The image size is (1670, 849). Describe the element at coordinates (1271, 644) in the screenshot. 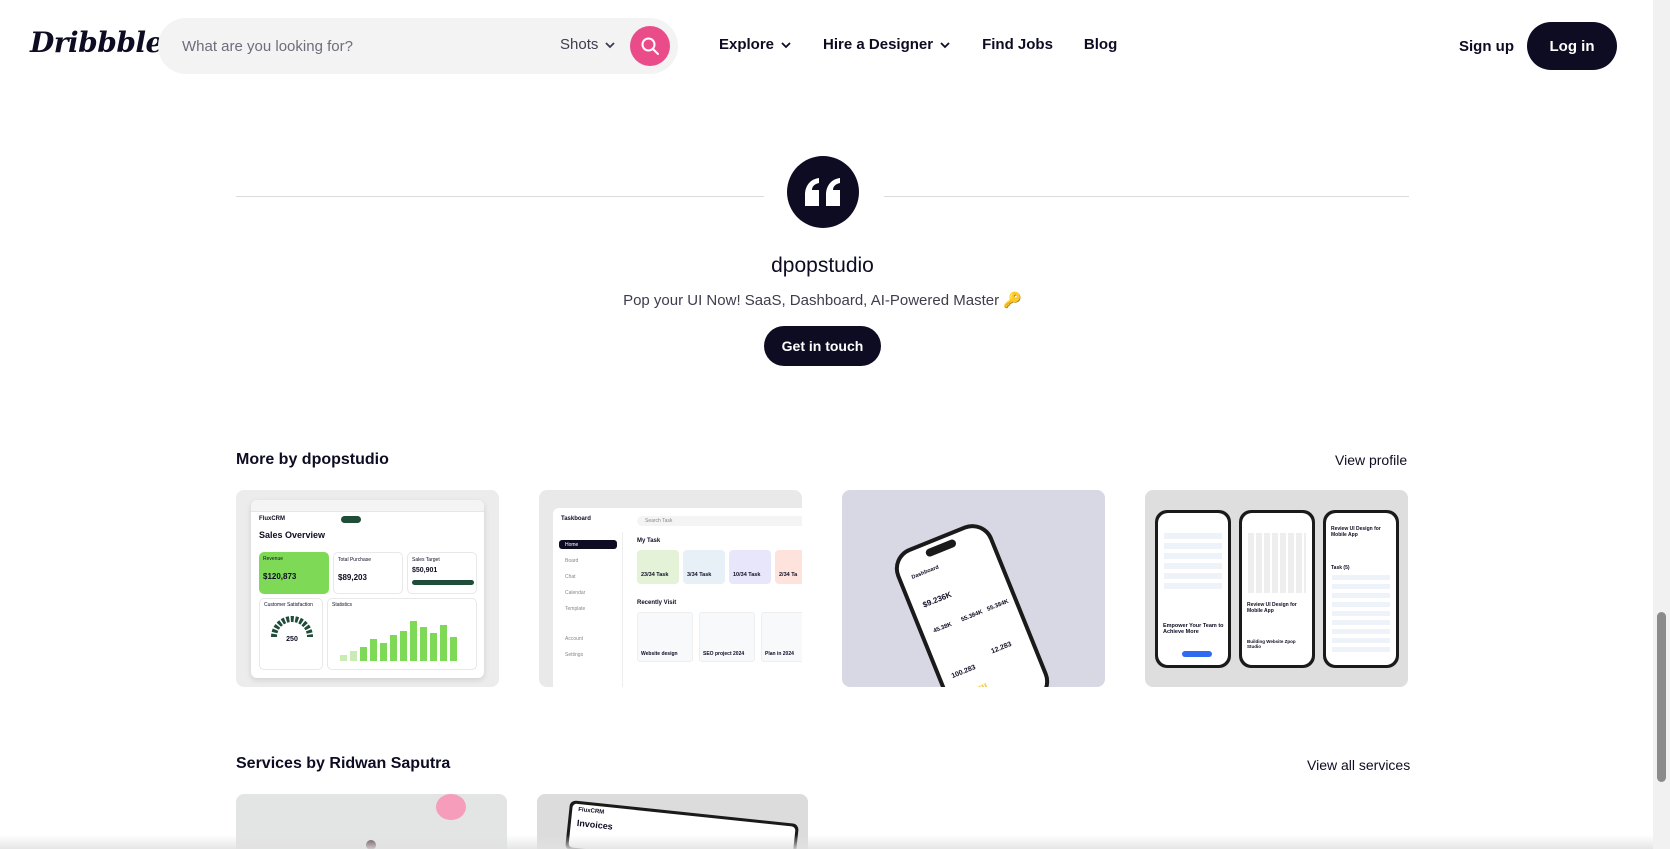

I see `project-title: Building Website Zpop Studio` at that location.